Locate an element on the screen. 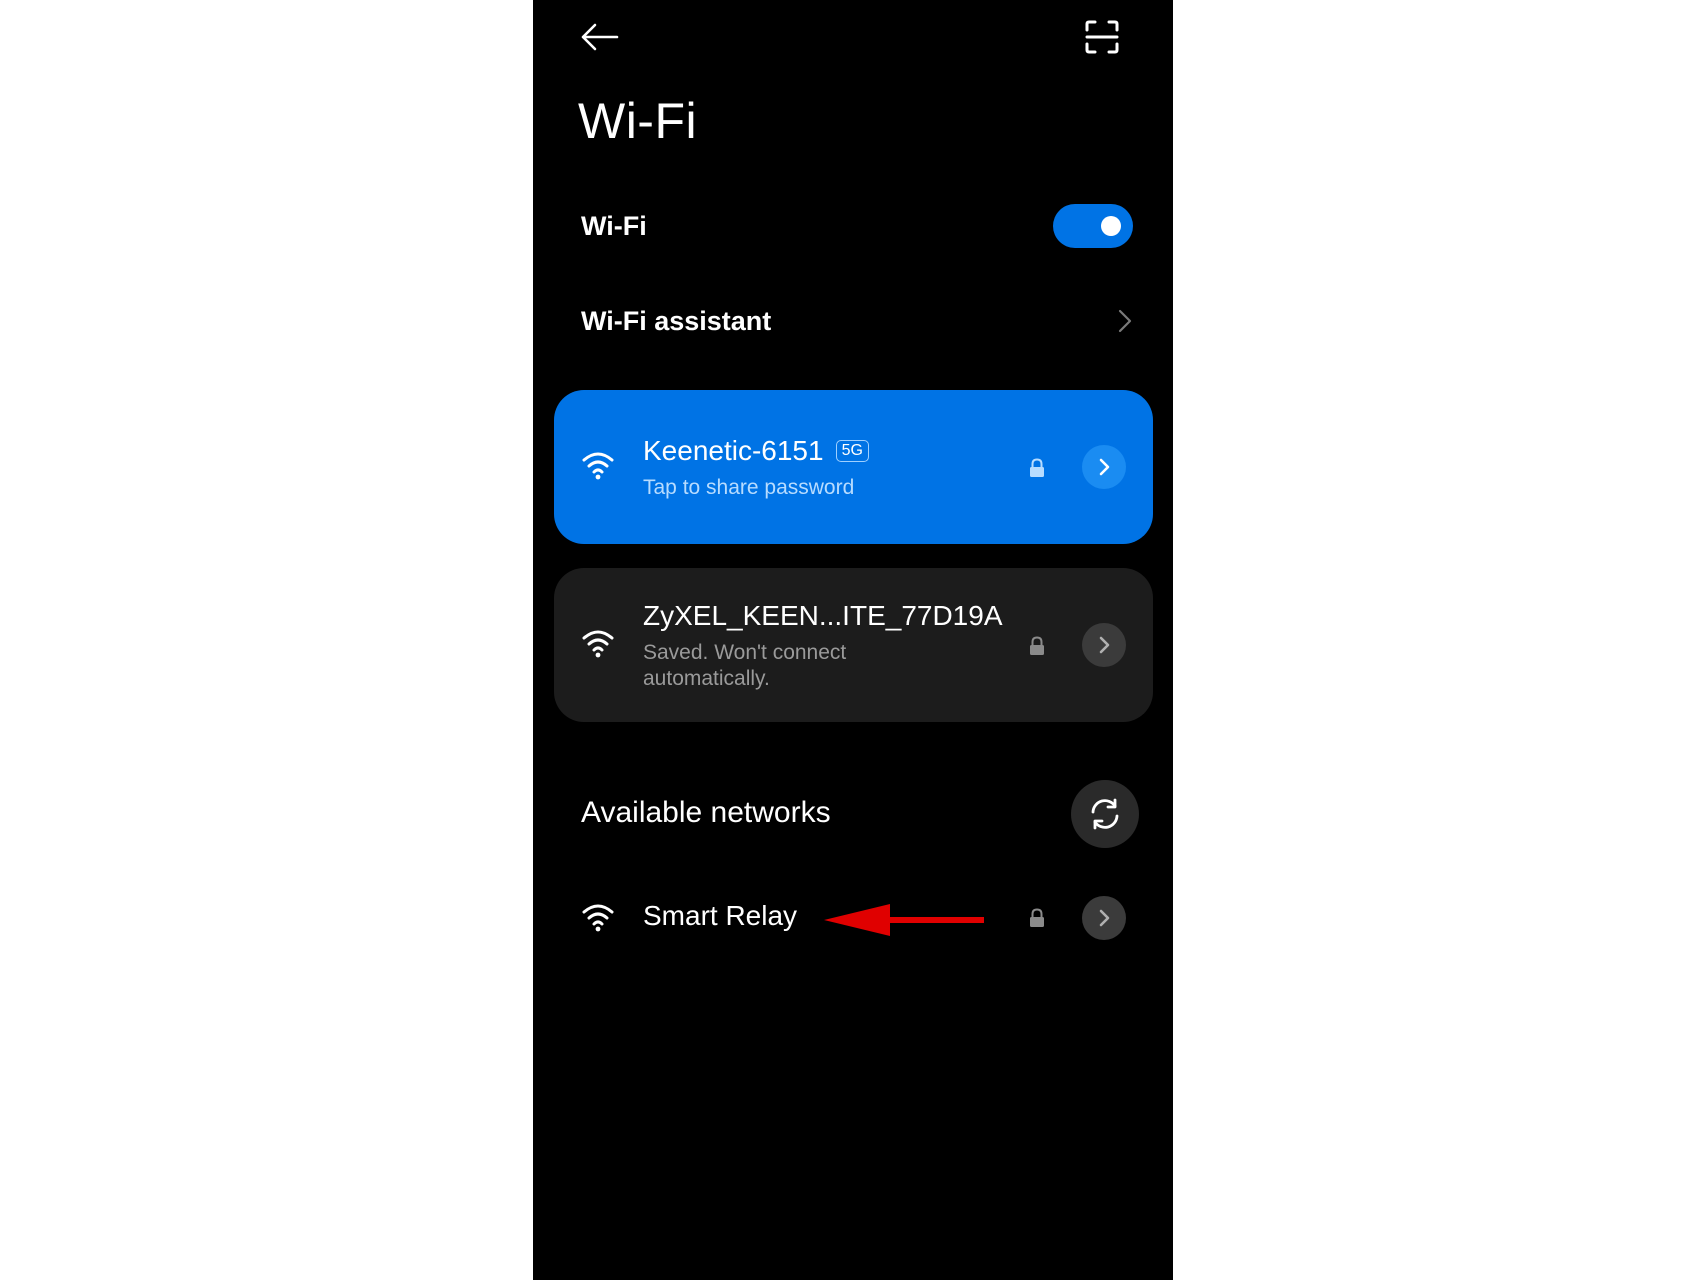 Image resolution: width=1707 pixels, height=1280 pixels. share-password-subtitle: Tap to share password is located at coordinates (749, 487).